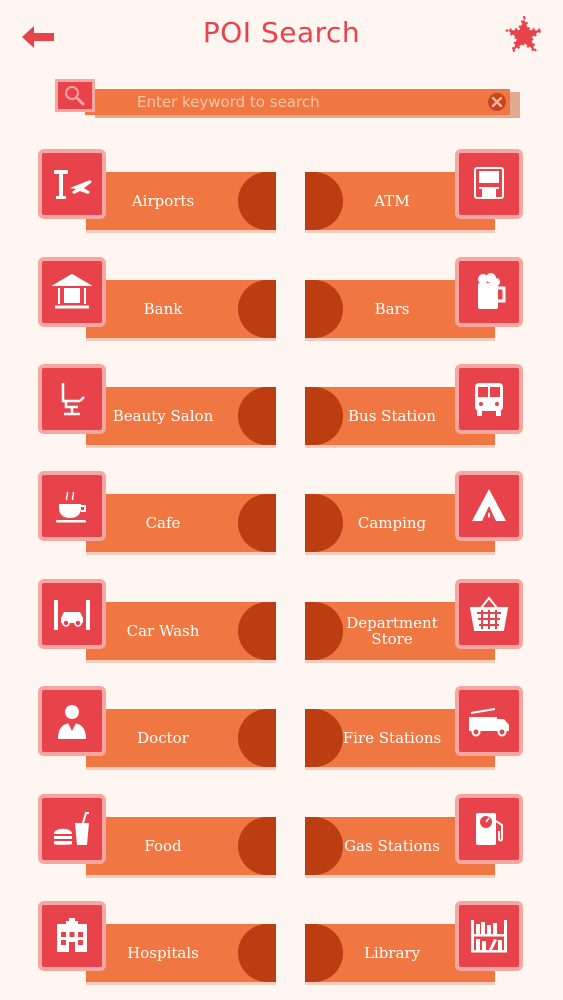 The image size is (563, 1000). I want to click on category-label: Bus Station, so click(392, 416).